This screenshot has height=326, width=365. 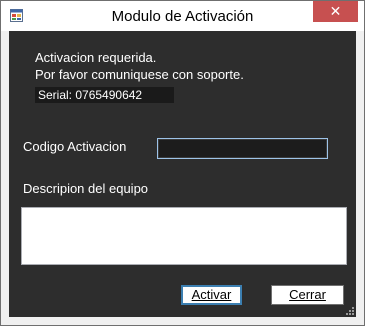 I want to click on activate-button: Activar, so click(x=211, y=295).